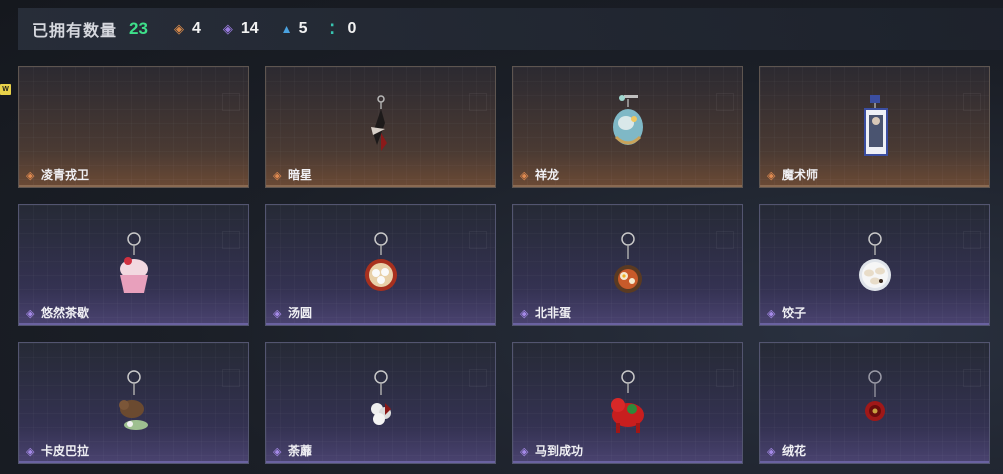  I want to click on charm-name: 凌青戎卫, so click(65, 175).